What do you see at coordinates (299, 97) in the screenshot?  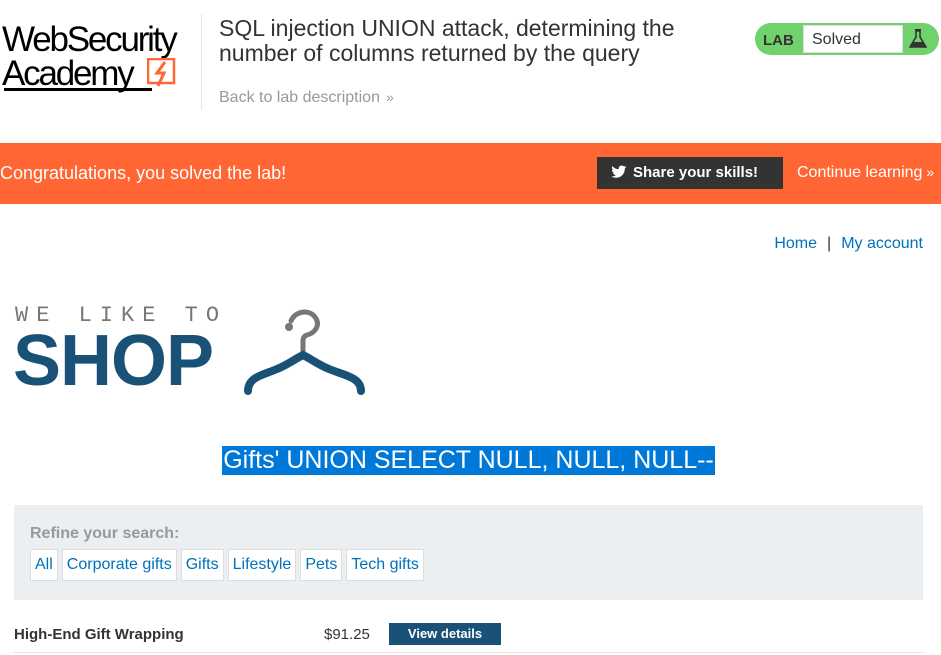 I see `back-link-label: Back to lab description` at bounding box center [299, 97].